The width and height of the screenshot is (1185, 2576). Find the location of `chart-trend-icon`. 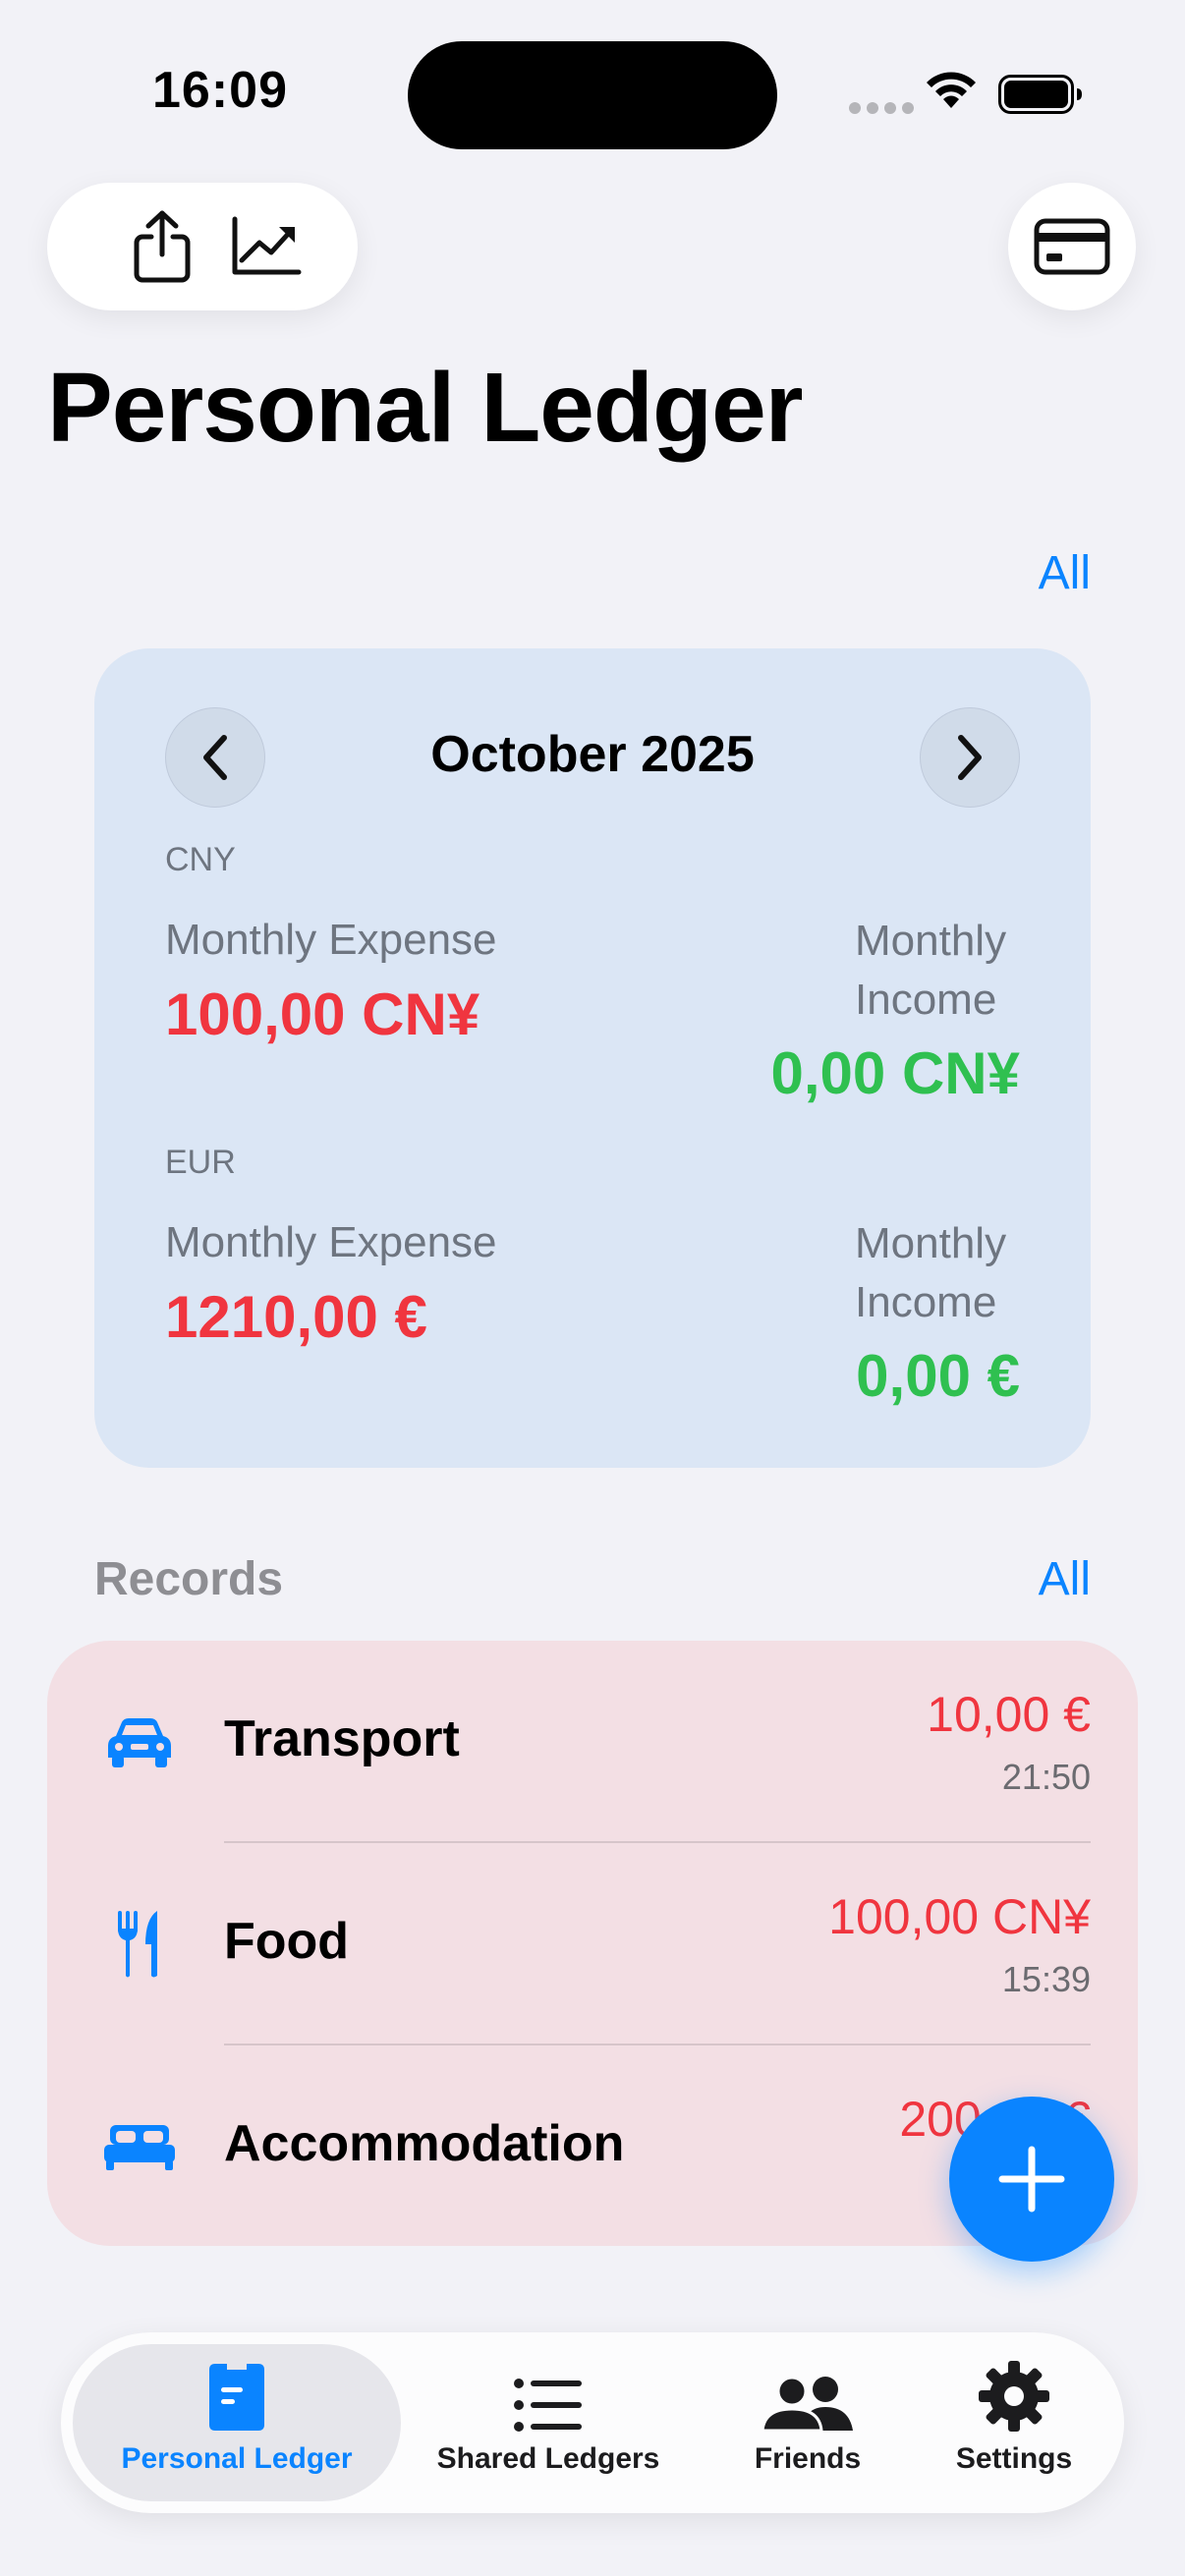

chart-trend-icon is located at coordinates (267, 245).